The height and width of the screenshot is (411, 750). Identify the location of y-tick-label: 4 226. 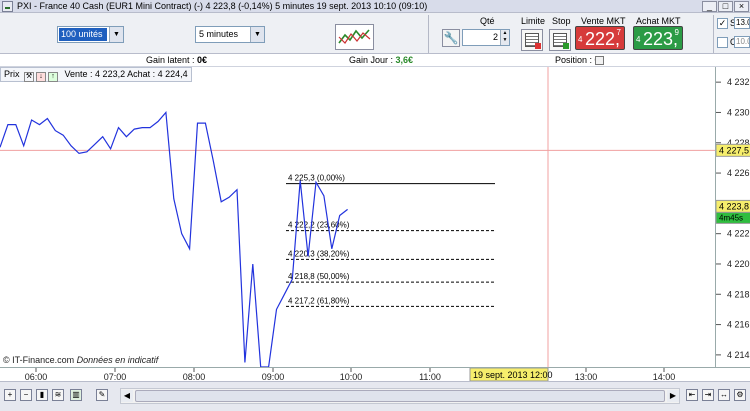
(738, 173).